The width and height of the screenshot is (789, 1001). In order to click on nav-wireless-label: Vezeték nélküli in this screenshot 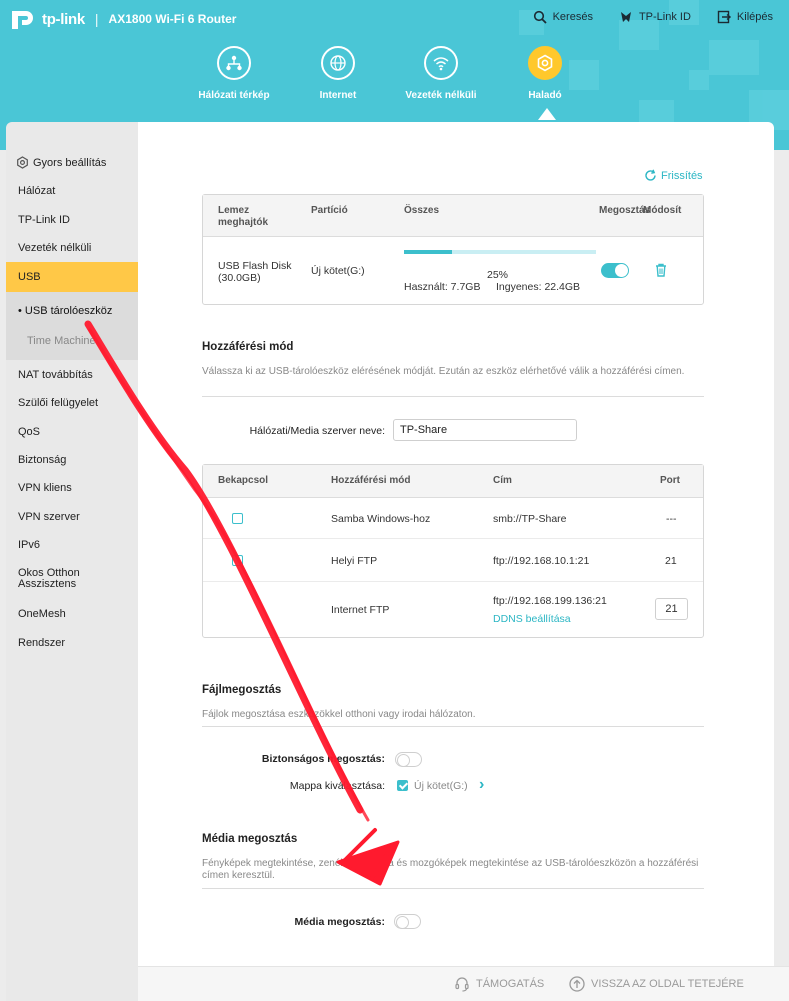, I will do `click(441, 95)`.